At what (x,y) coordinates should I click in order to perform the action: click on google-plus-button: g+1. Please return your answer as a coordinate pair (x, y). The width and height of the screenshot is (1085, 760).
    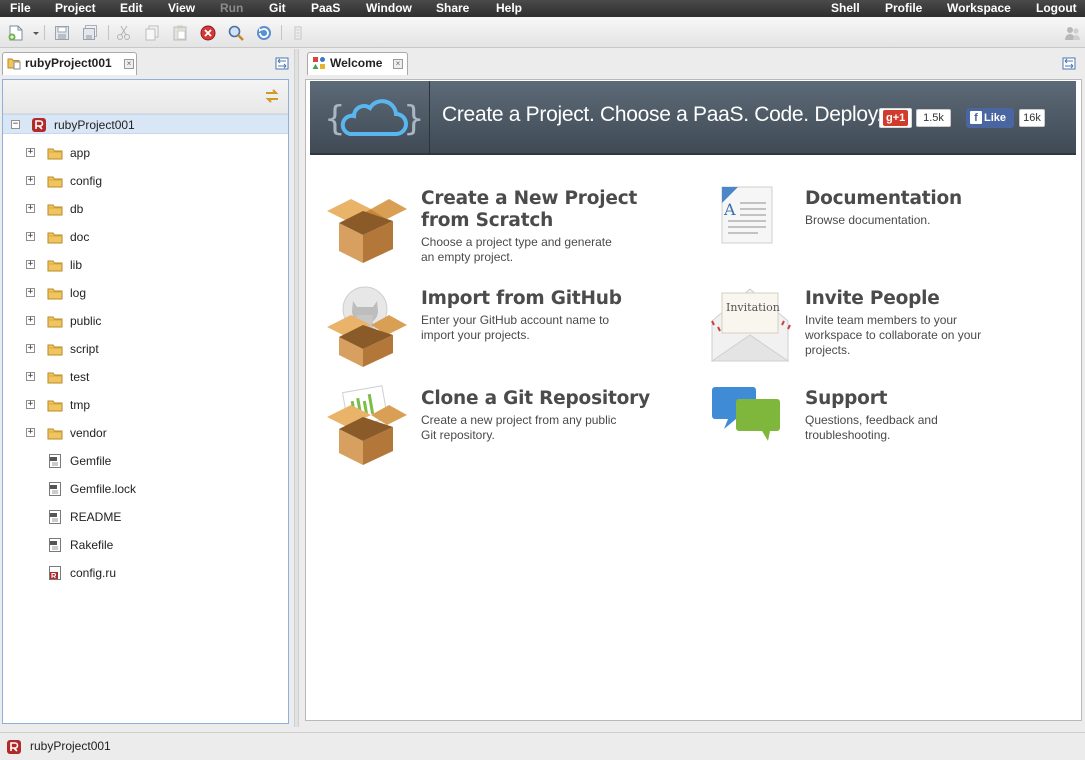
    Looking at the image, I should click on (895, 118).